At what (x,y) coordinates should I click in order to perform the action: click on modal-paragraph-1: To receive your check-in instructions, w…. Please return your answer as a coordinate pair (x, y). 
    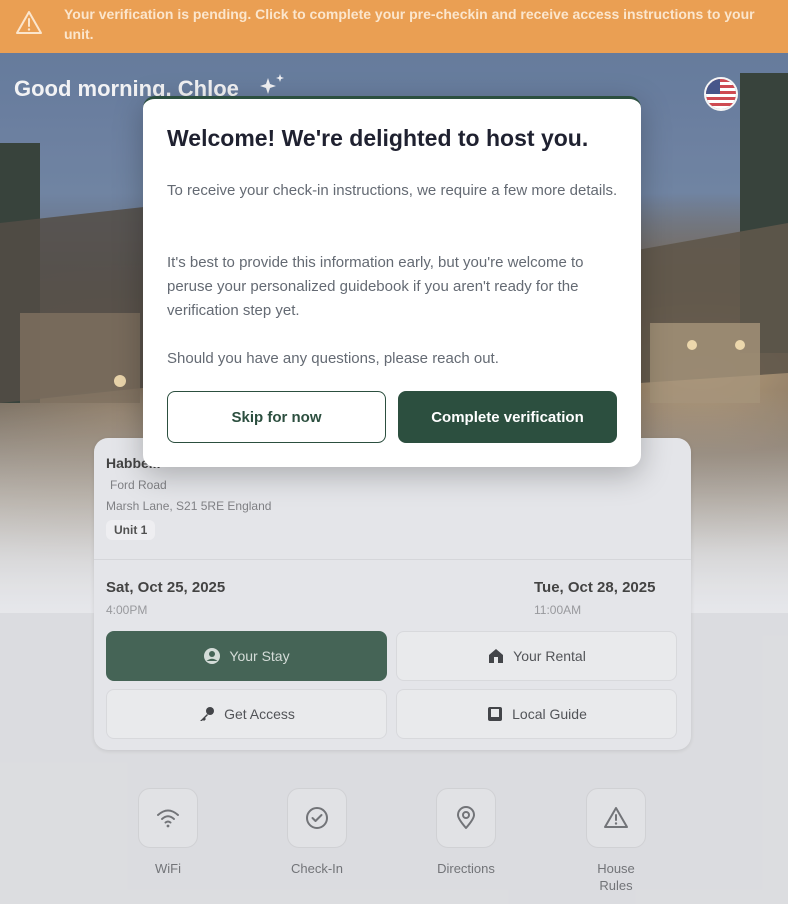
    Looking at the image, I should click on (392, 190).